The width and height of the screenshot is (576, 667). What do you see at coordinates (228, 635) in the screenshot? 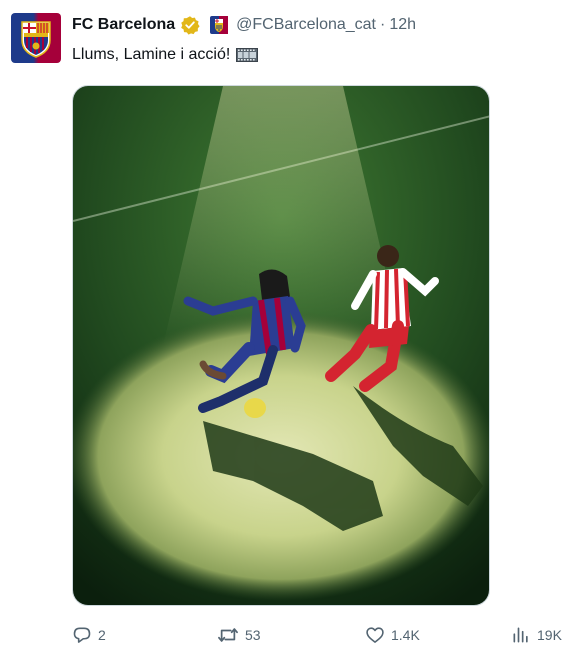
I see `retweet-icon` at bounding box center [228, 635].